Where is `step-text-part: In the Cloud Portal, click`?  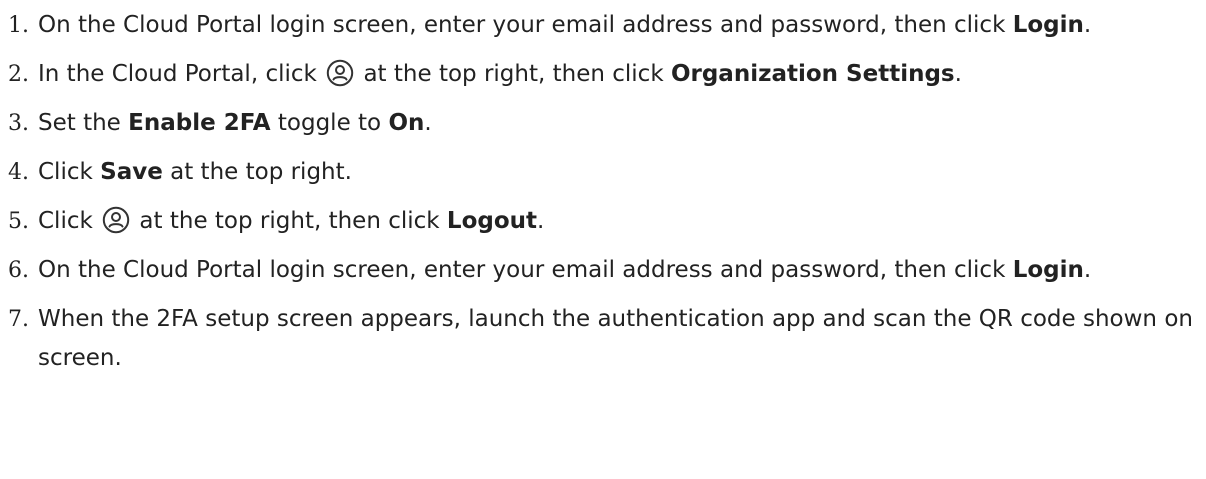 step-text-part: In the Cloud Portal, click is located at coordinates (181, 74).